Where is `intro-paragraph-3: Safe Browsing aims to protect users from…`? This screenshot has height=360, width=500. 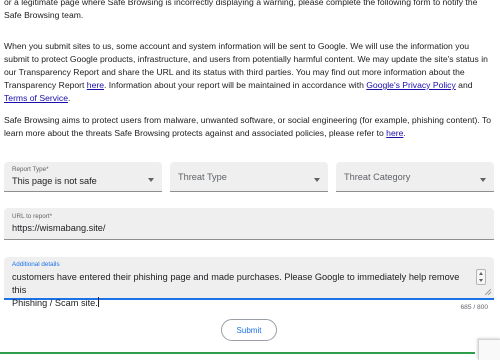
intro-paragraph-3: Safe Browsing aims to protect users from… is located at coordinates (250, 127).